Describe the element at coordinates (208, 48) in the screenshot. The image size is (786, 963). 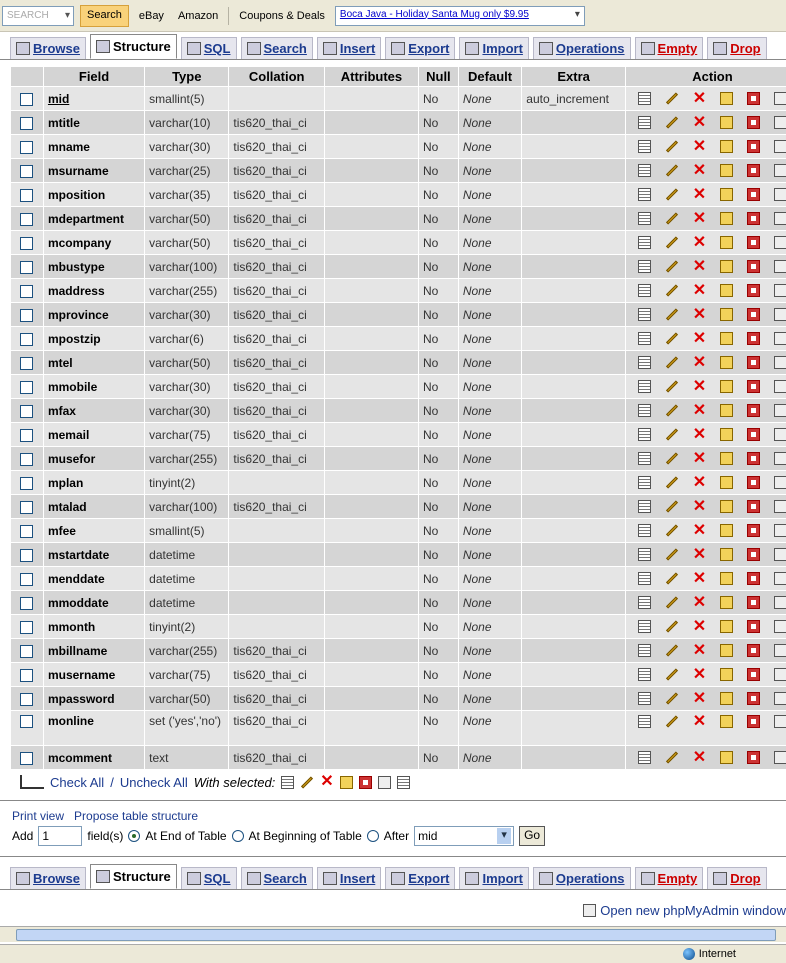
I see `tab-sql: SQL` at that location.